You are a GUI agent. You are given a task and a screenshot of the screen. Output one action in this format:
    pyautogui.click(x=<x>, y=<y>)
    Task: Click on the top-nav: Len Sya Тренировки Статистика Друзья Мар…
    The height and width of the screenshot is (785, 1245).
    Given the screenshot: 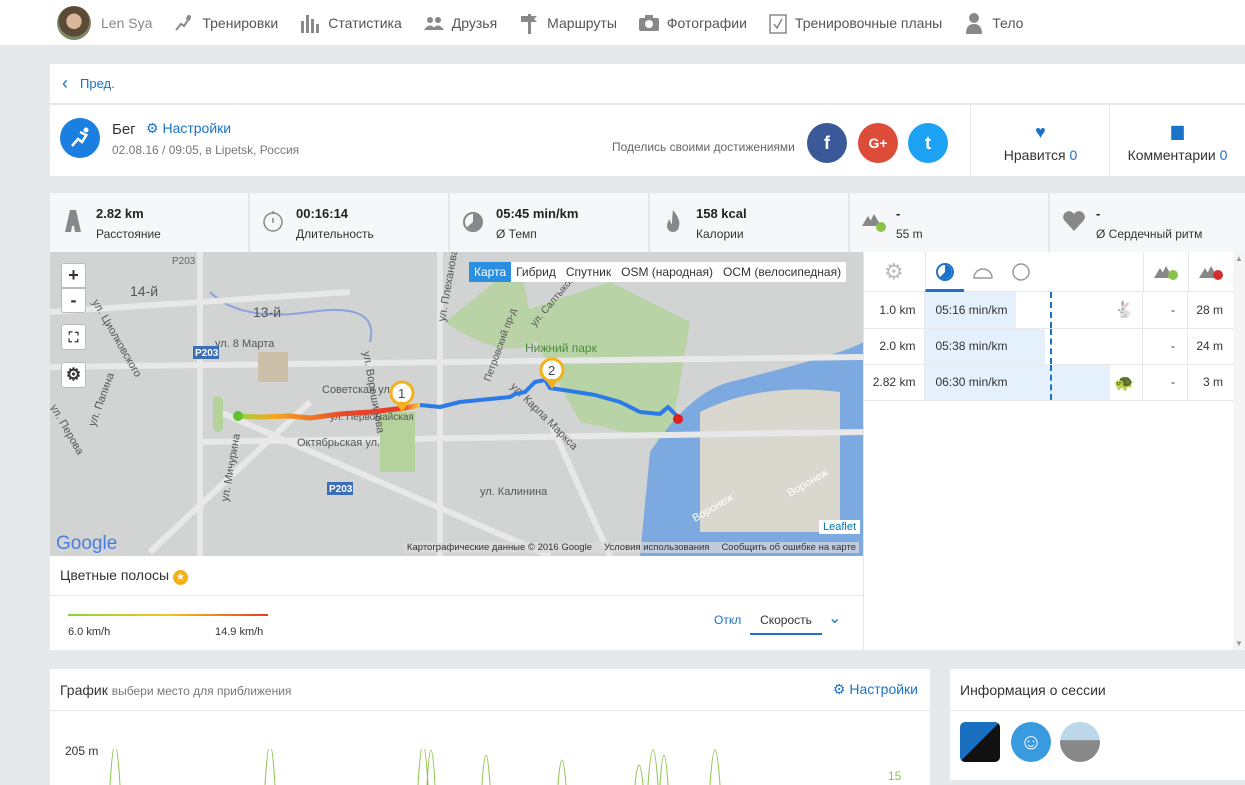 What is the action you would take?
    pyautogui.click(x=622, y=22)
    